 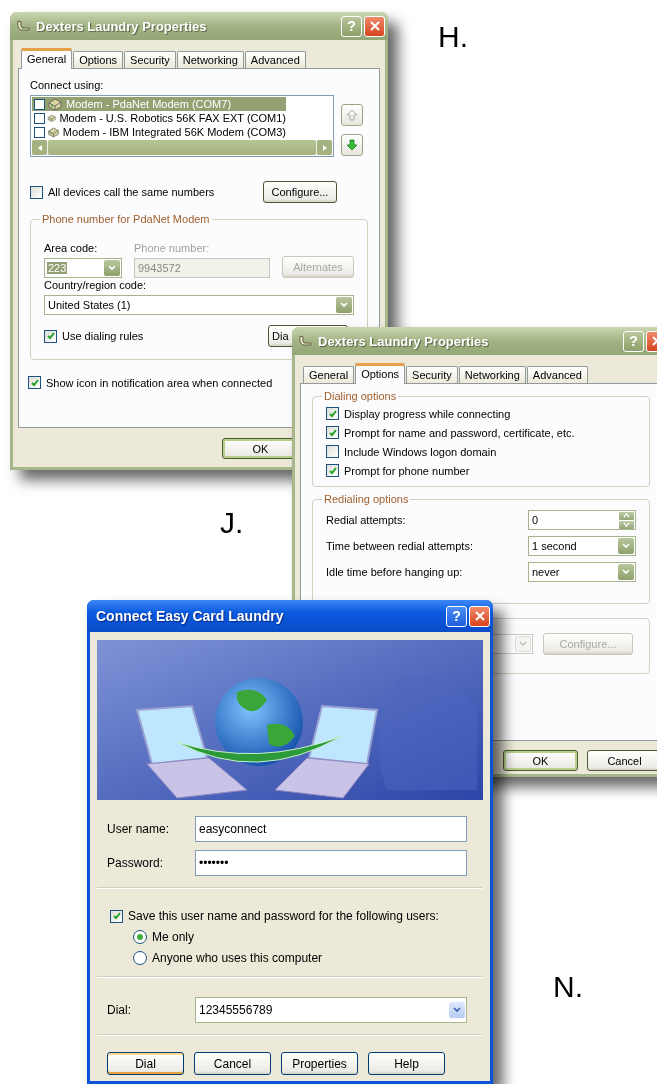 What do you see at coordinates (407, 470) in the screenshot?
I see `checkbox-label: Prompt for phone number` at bounding box center [407, 470].